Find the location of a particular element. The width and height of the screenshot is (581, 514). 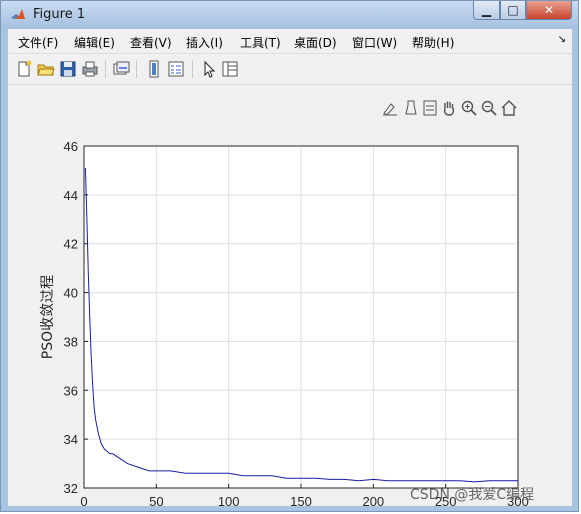

y-tick-label: 40 is located at coordinates (71, 293).